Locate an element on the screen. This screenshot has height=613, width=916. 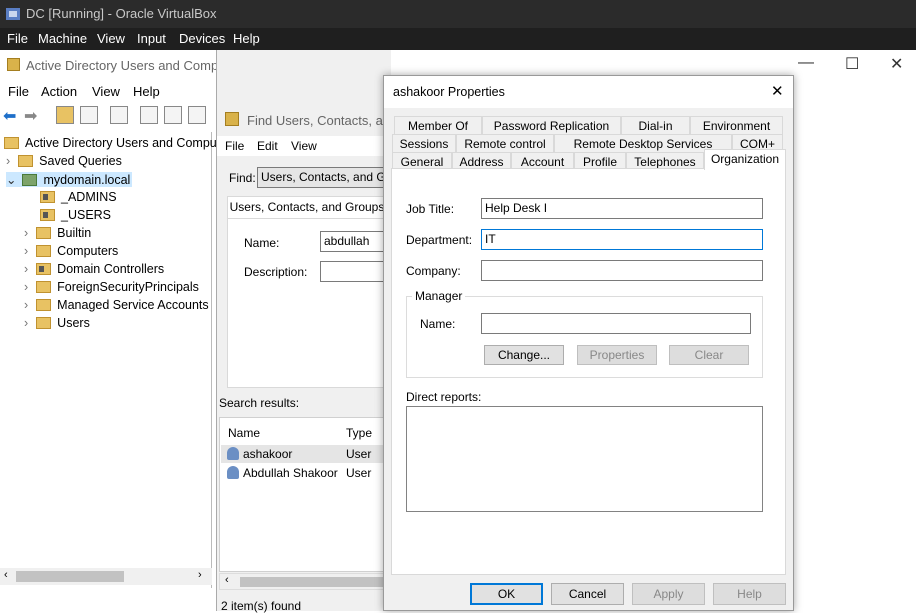
department-input: IT is located at coordinates (622, 239).